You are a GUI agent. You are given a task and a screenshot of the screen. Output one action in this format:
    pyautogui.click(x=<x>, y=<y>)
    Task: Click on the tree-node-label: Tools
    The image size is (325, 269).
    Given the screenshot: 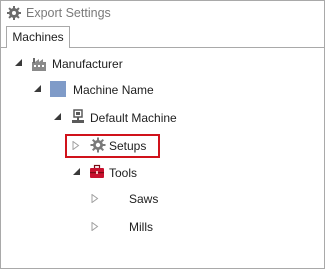 What is the action you would take?
    pyautogui.click(x=123, y=173)
    